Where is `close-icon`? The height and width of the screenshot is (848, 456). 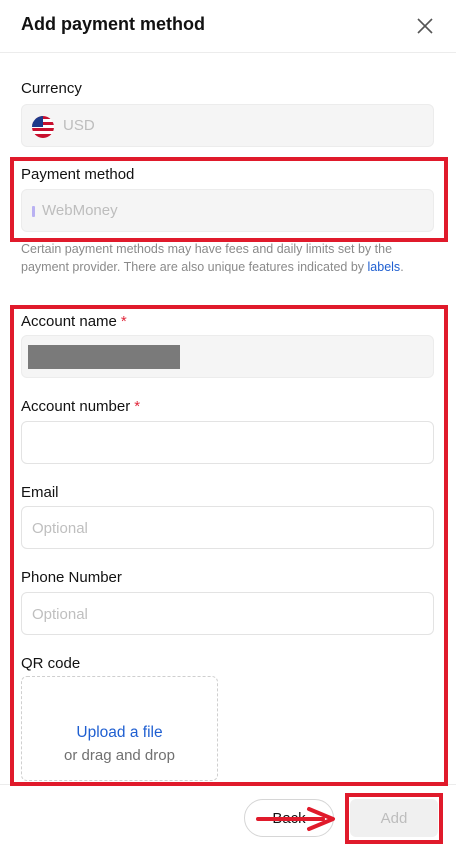
close-icon is located at coordinates (425, 26).